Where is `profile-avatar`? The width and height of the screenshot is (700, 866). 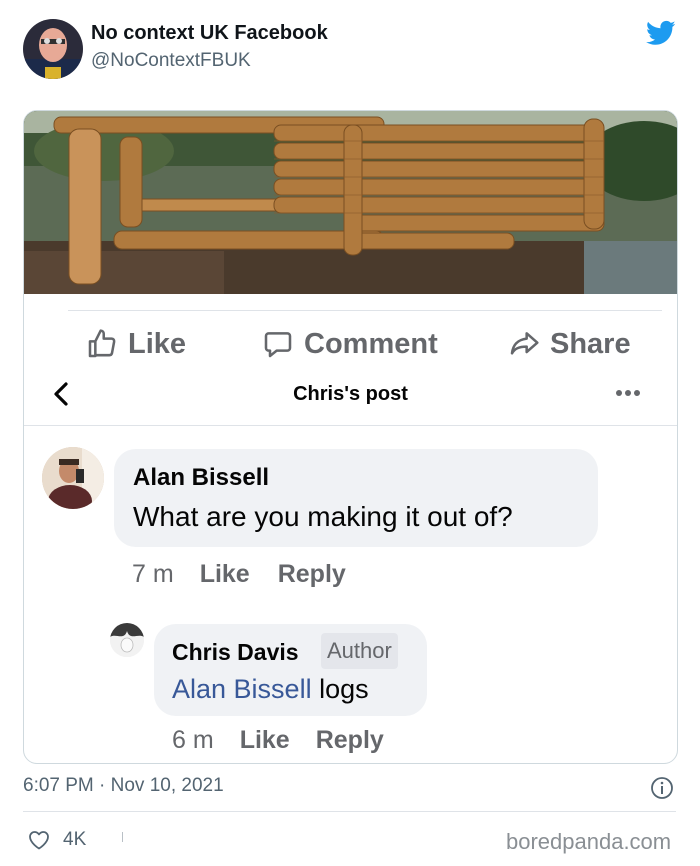 profile-avatar is located at coordinates (53, 49).